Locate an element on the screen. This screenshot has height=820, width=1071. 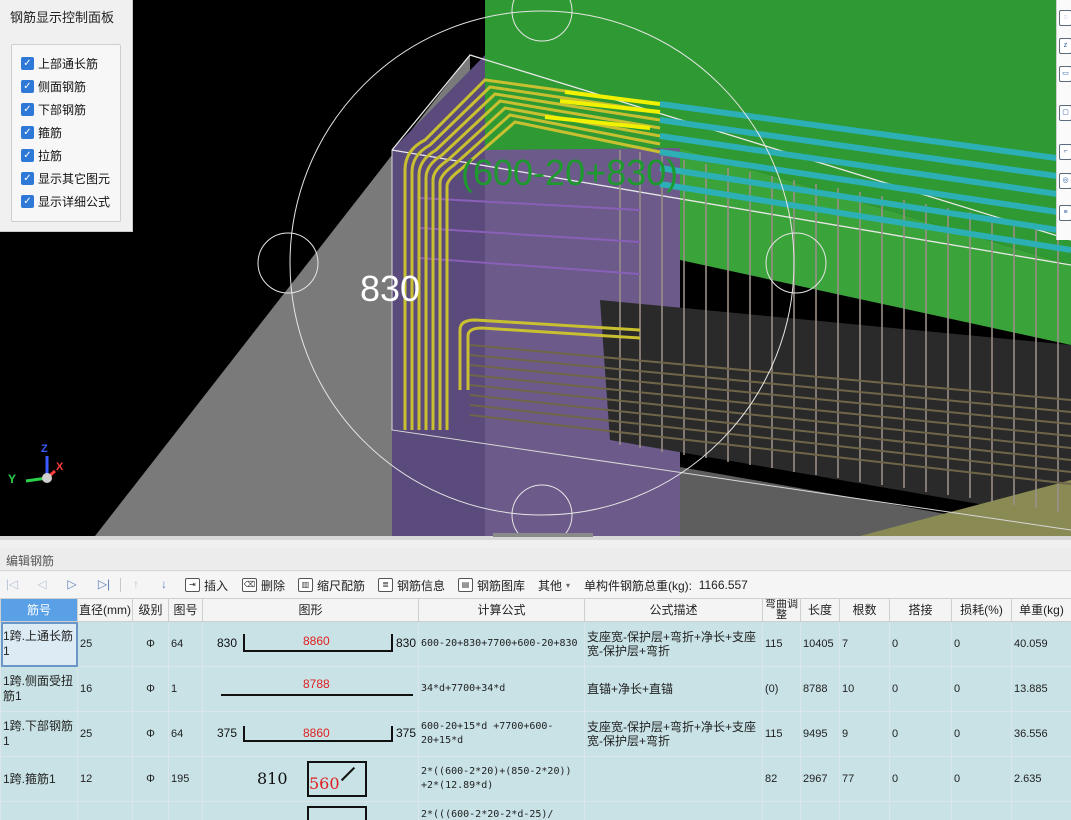
zoom-icon: z is located at coordinates (1065, 46).